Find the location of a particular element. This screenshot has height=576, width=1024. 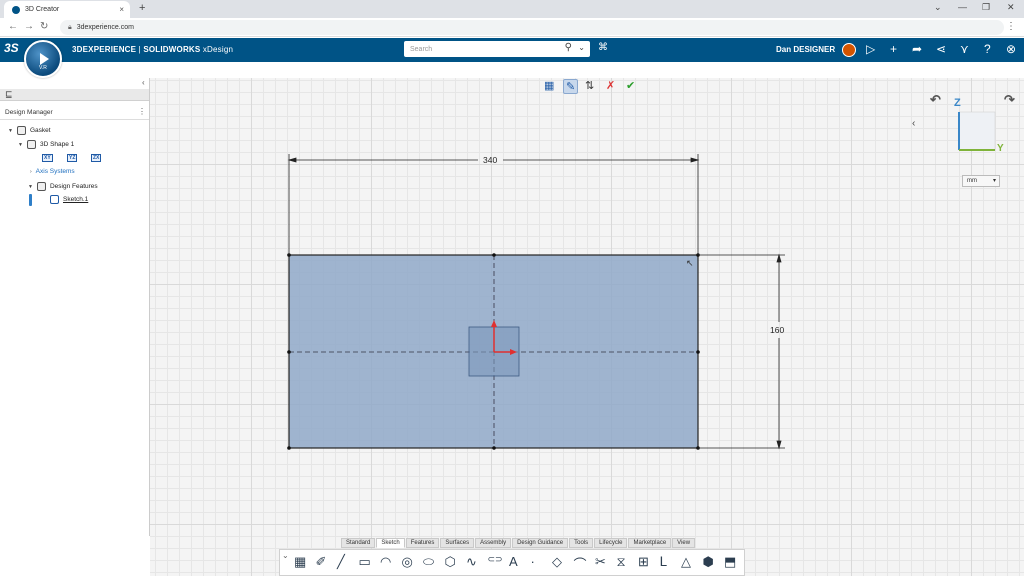

sketch-mode-icon: ✎ is located at coordinates (571, 86).